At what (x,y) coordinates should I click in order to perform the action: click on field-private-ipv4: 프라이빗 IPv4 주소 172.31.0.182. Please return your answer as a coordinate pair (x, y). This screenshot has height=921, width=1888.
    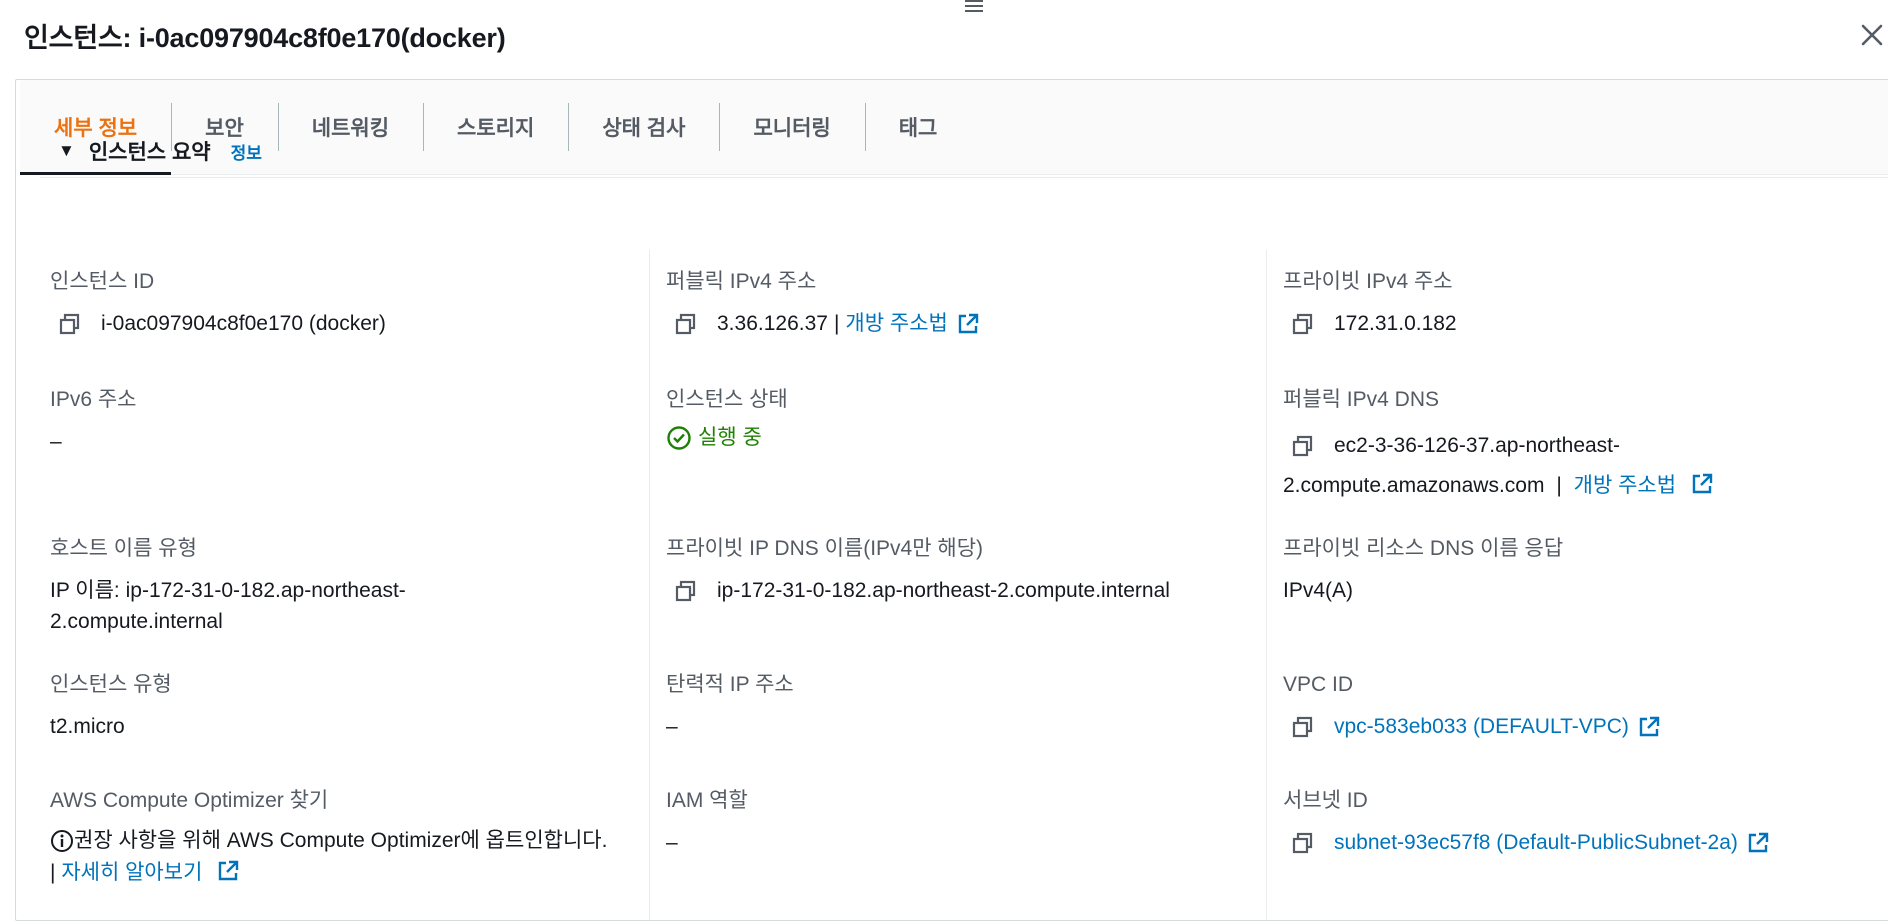
    Looking at the image, I should click on (1583, 304).